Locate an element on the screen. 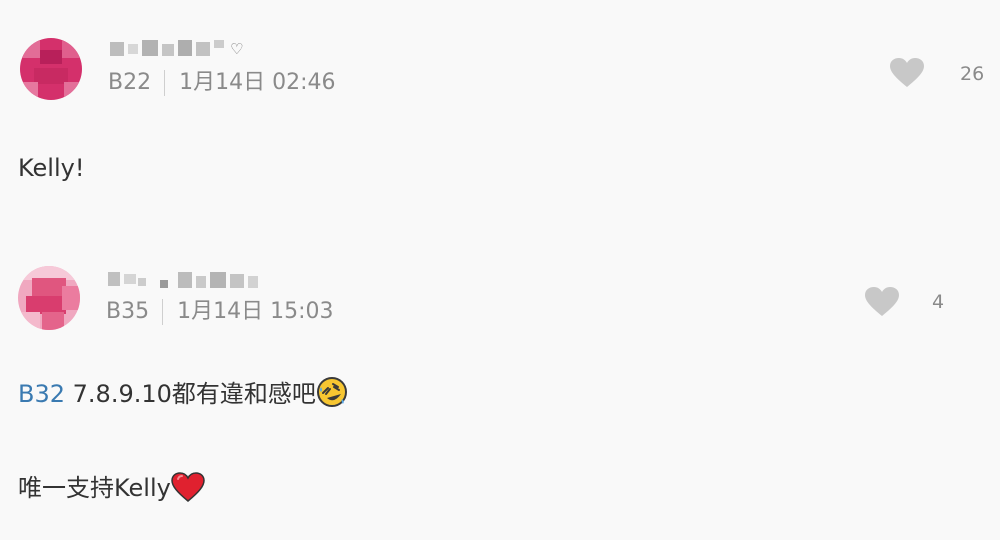 This screenshot has width=1000, height=540. comment-meta: B22 1月14日 02:46 is located at coordinates (221, 83).